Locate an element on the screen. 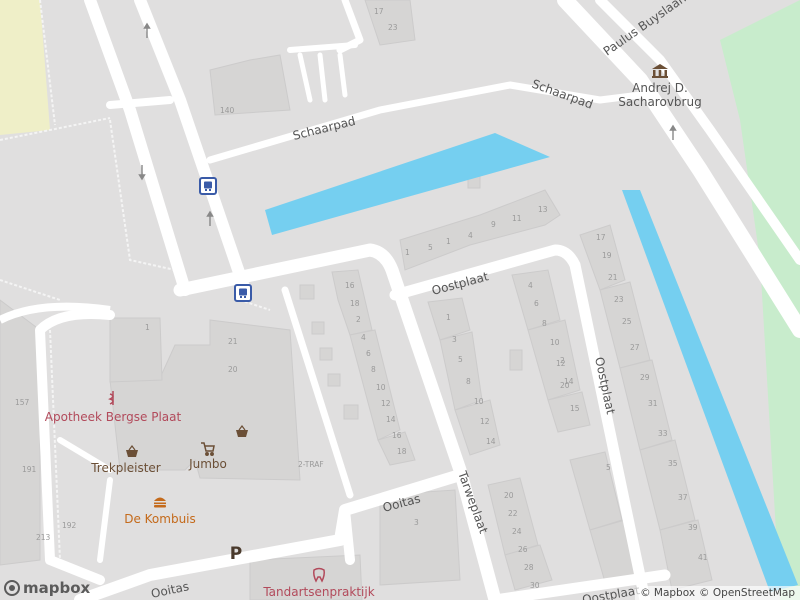 This screenshot has width=800, height=600. house-number: 17 is located at coordinates (379, 11).